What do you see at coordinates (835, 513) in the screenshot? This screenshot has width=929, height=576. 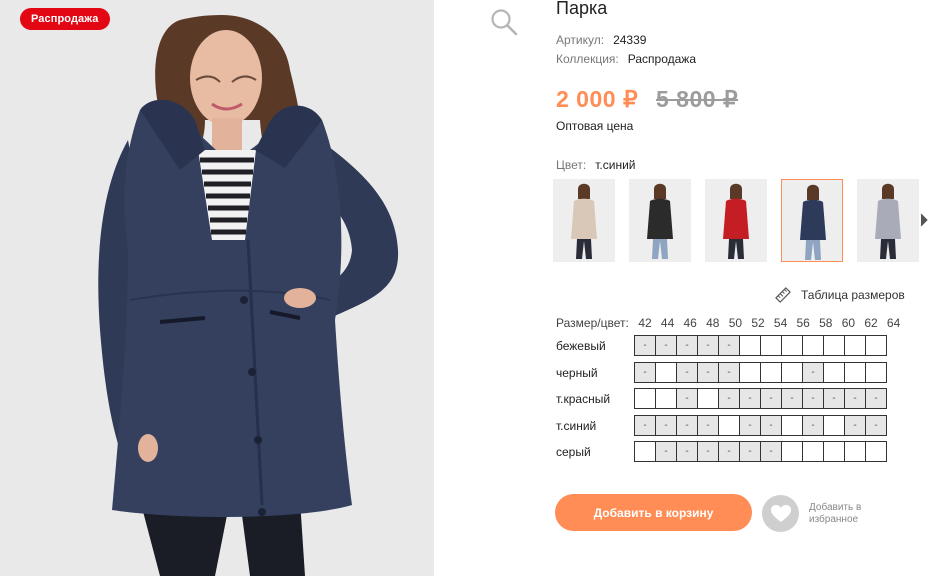 I see `add-to-favorites-label: Добавить в избранное` at bounding box center [835, 513].